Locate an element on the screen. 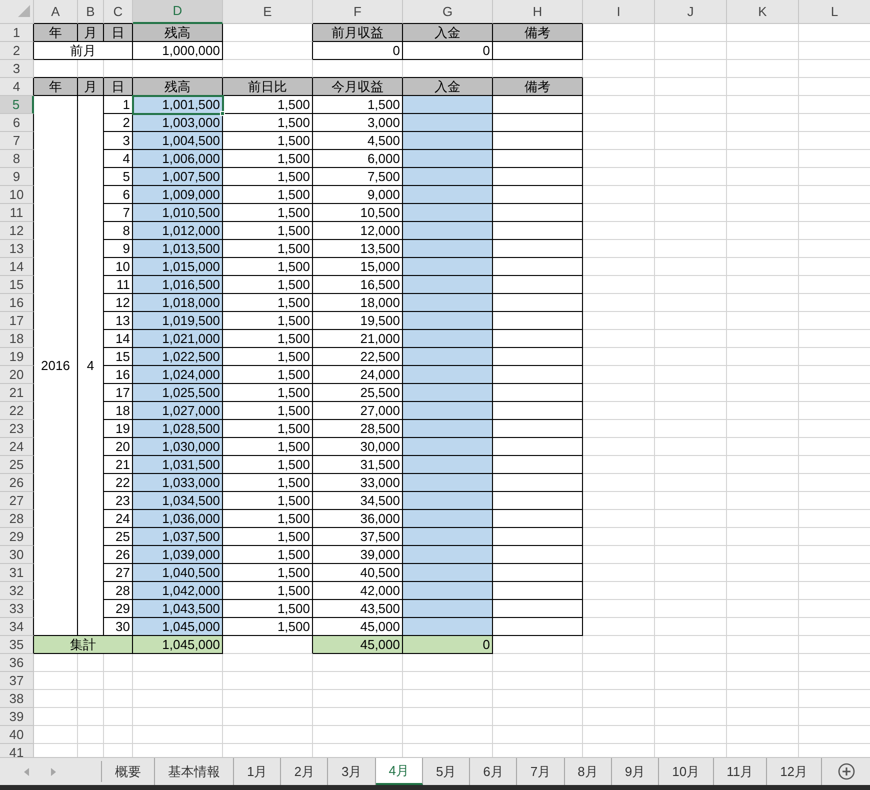  table-cell: 13 is located at coordinates (118, 321).